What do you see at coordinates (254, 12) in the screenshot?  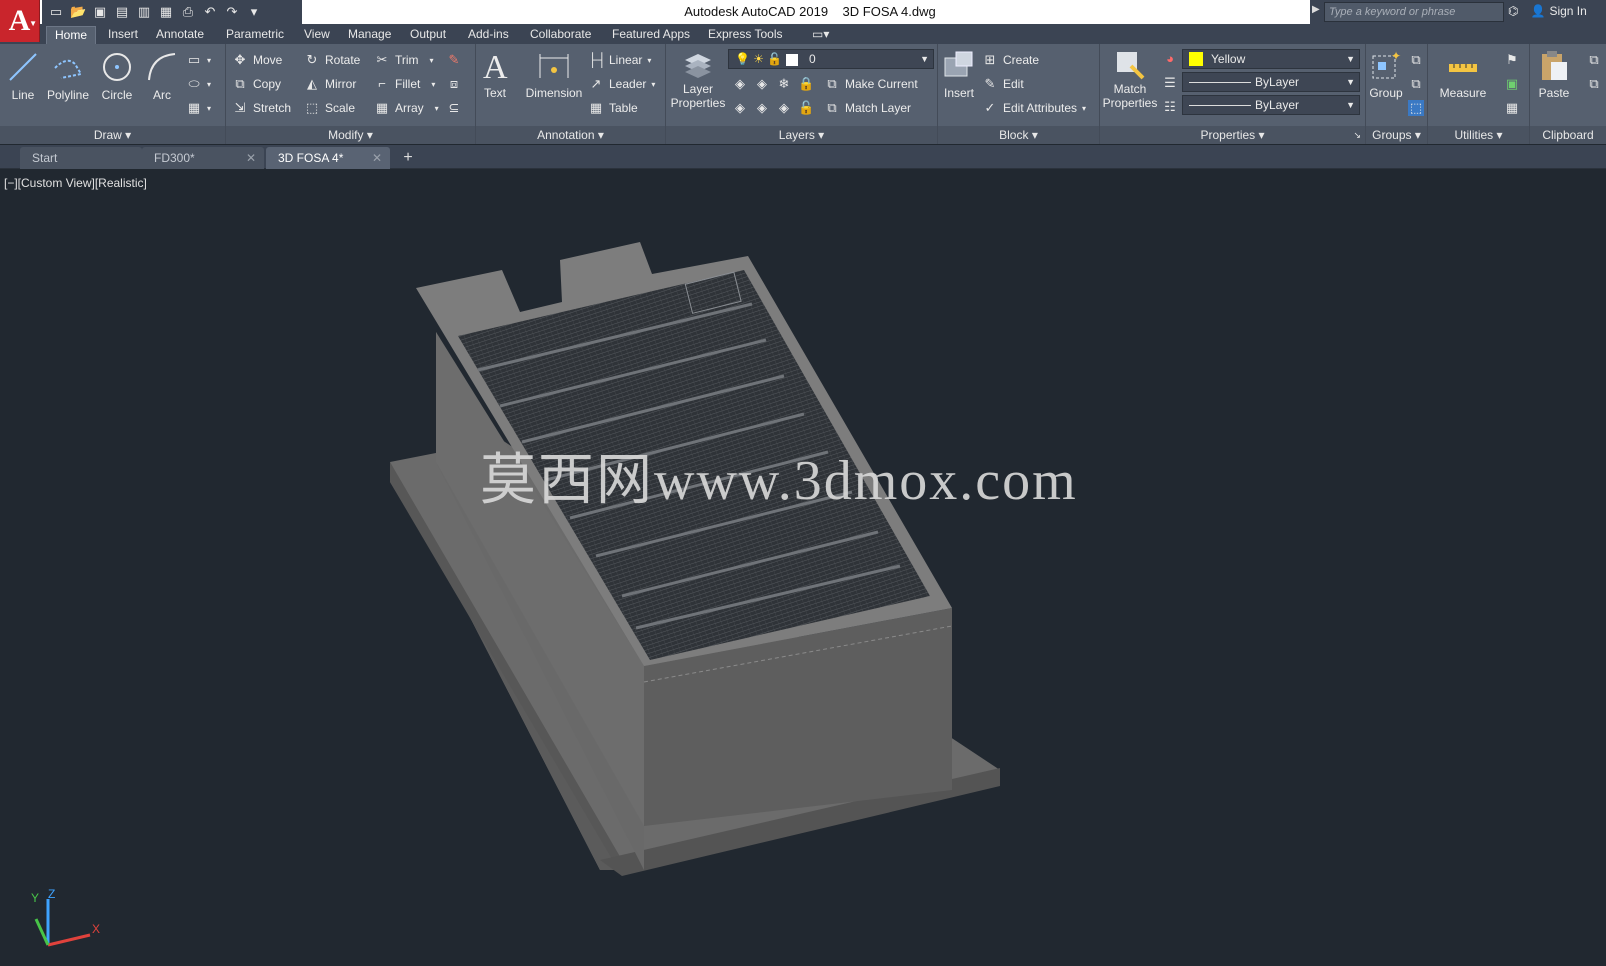 I see `customize-qat-icon: ▾` at bounding box center [254, 12].